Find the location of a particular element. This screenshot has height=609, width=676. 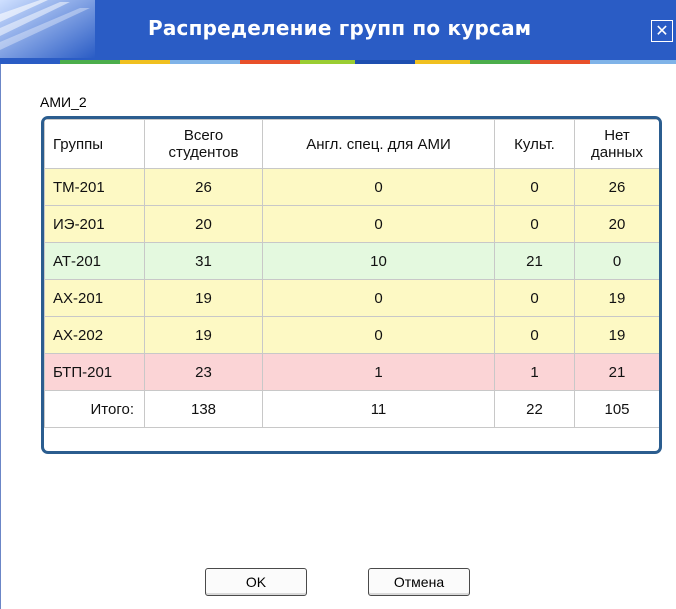

table-row: ТМ-201 26 0 0 26 is located at coordinates (351, 187).